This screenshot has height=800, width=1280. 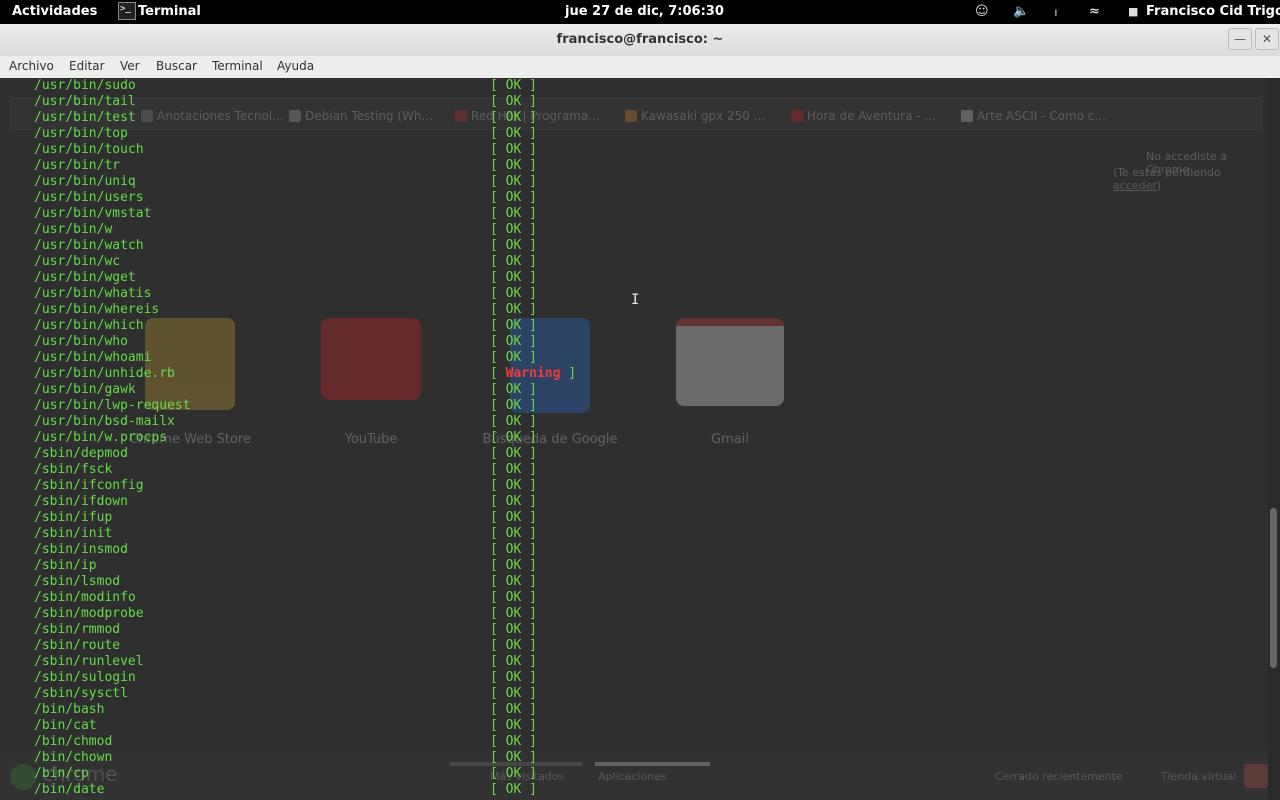 What do you see at coordinates (634, 150) in the screenshot?
I see `terminal-line: /usr/bin/touch [ OK ]` at bounding box center [634, 150].